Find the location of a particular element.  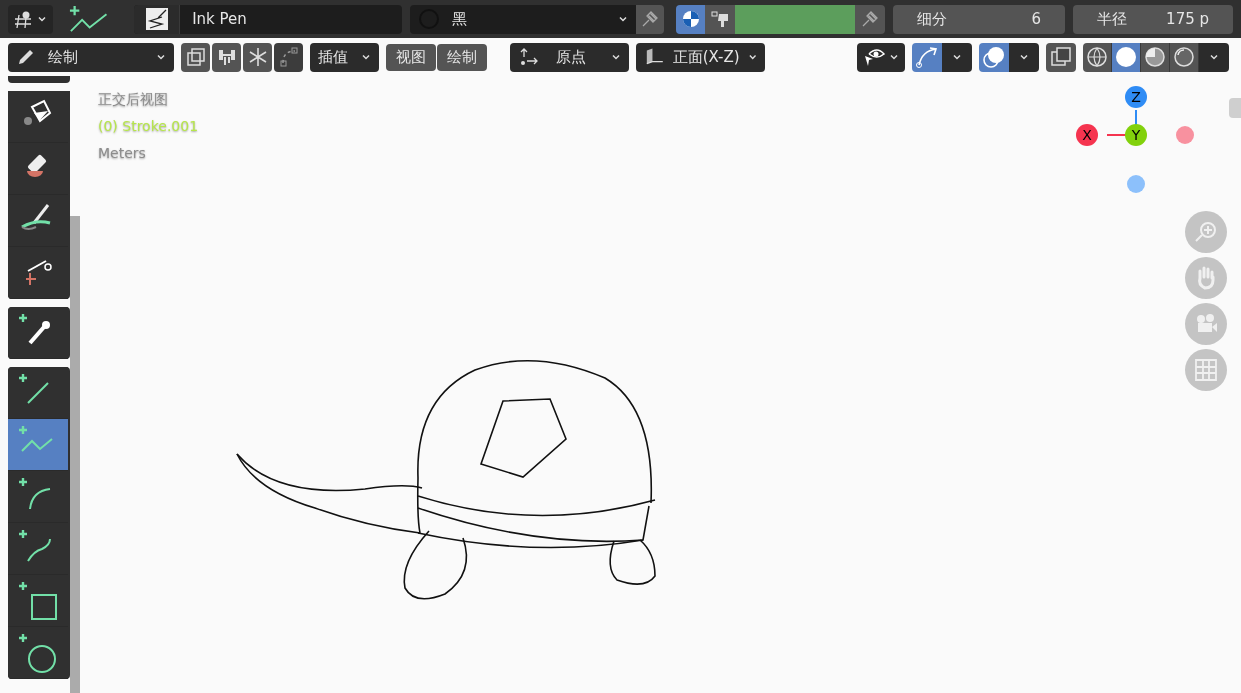

number-field: 半径 175 p is located at coordinates (1153, 19).